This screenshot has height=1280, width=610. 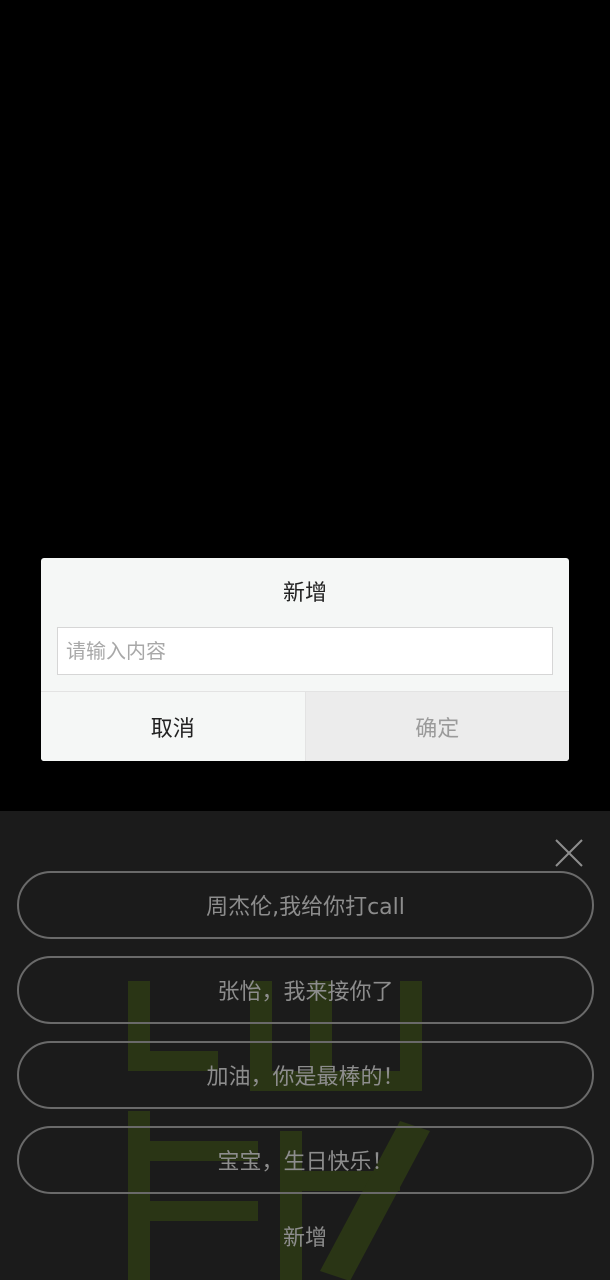 I want to click on close-icon, so click(x=569, y=853).